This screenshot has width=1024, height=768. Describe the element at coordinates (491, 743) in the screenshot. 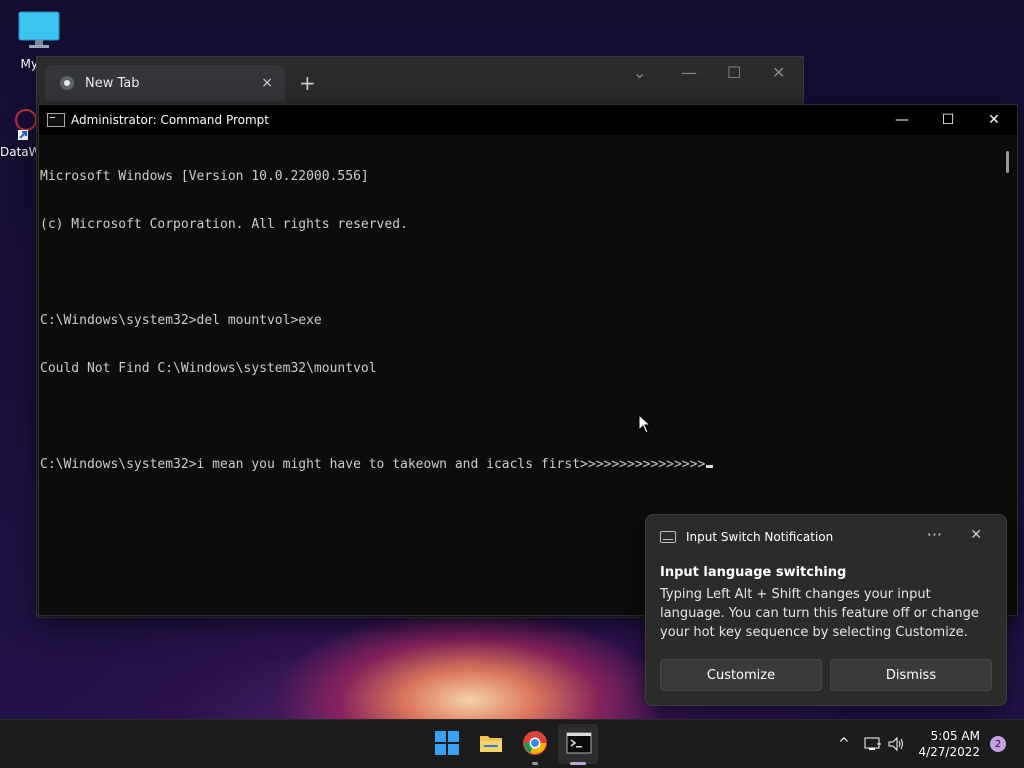

I see `file-explorer-icon` at that location.